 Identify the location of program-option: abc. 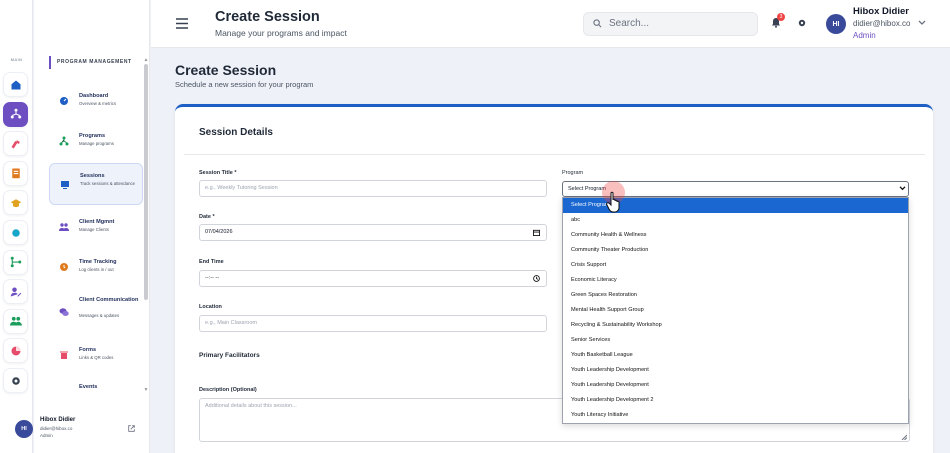
(735, 220).